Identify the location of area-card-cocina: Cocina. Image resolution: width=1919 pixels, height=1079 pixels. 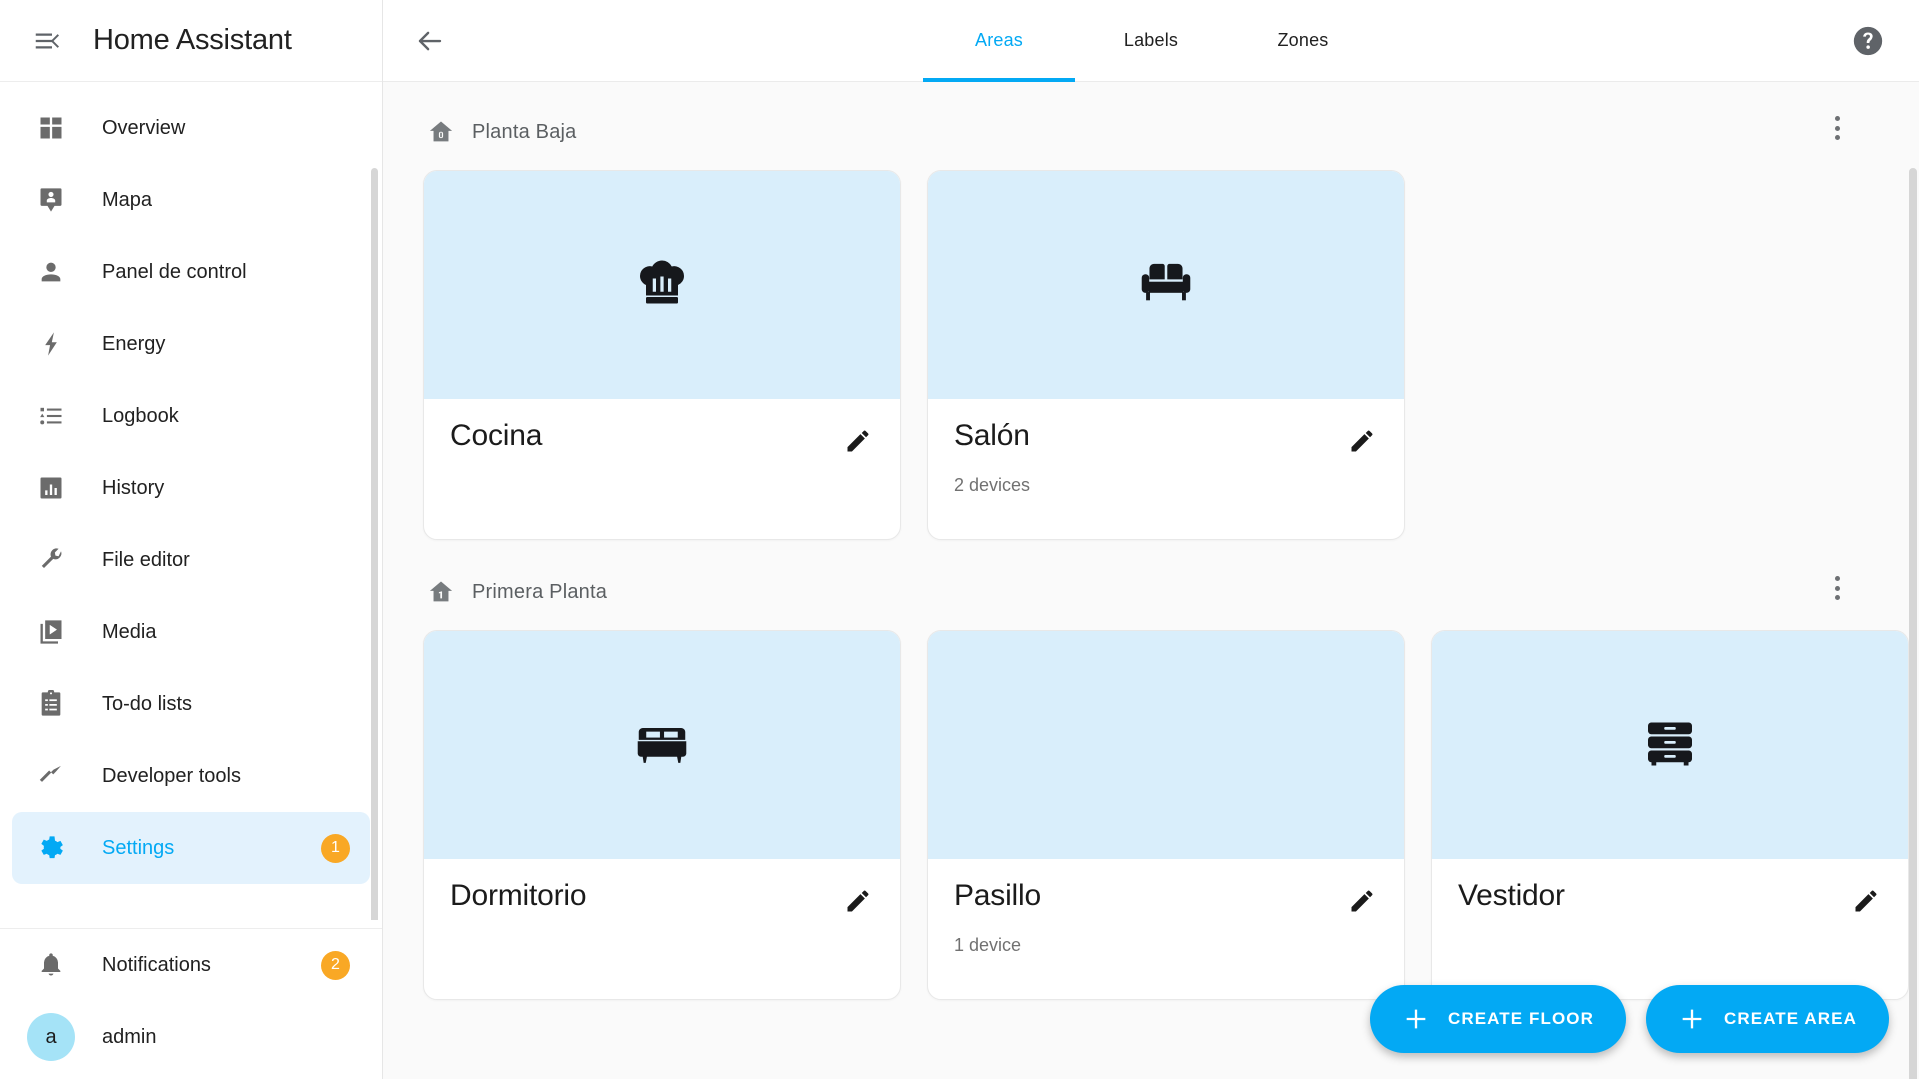
(662, 355).